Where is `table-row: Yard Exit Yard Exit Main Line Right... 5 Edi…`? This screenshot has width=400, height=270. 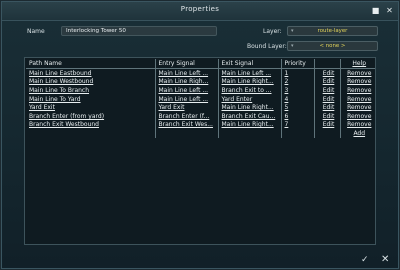
table-row: Yard Exit Yard Exit Main Line Right... 5 Edi… is located at coordinates (200, 107).